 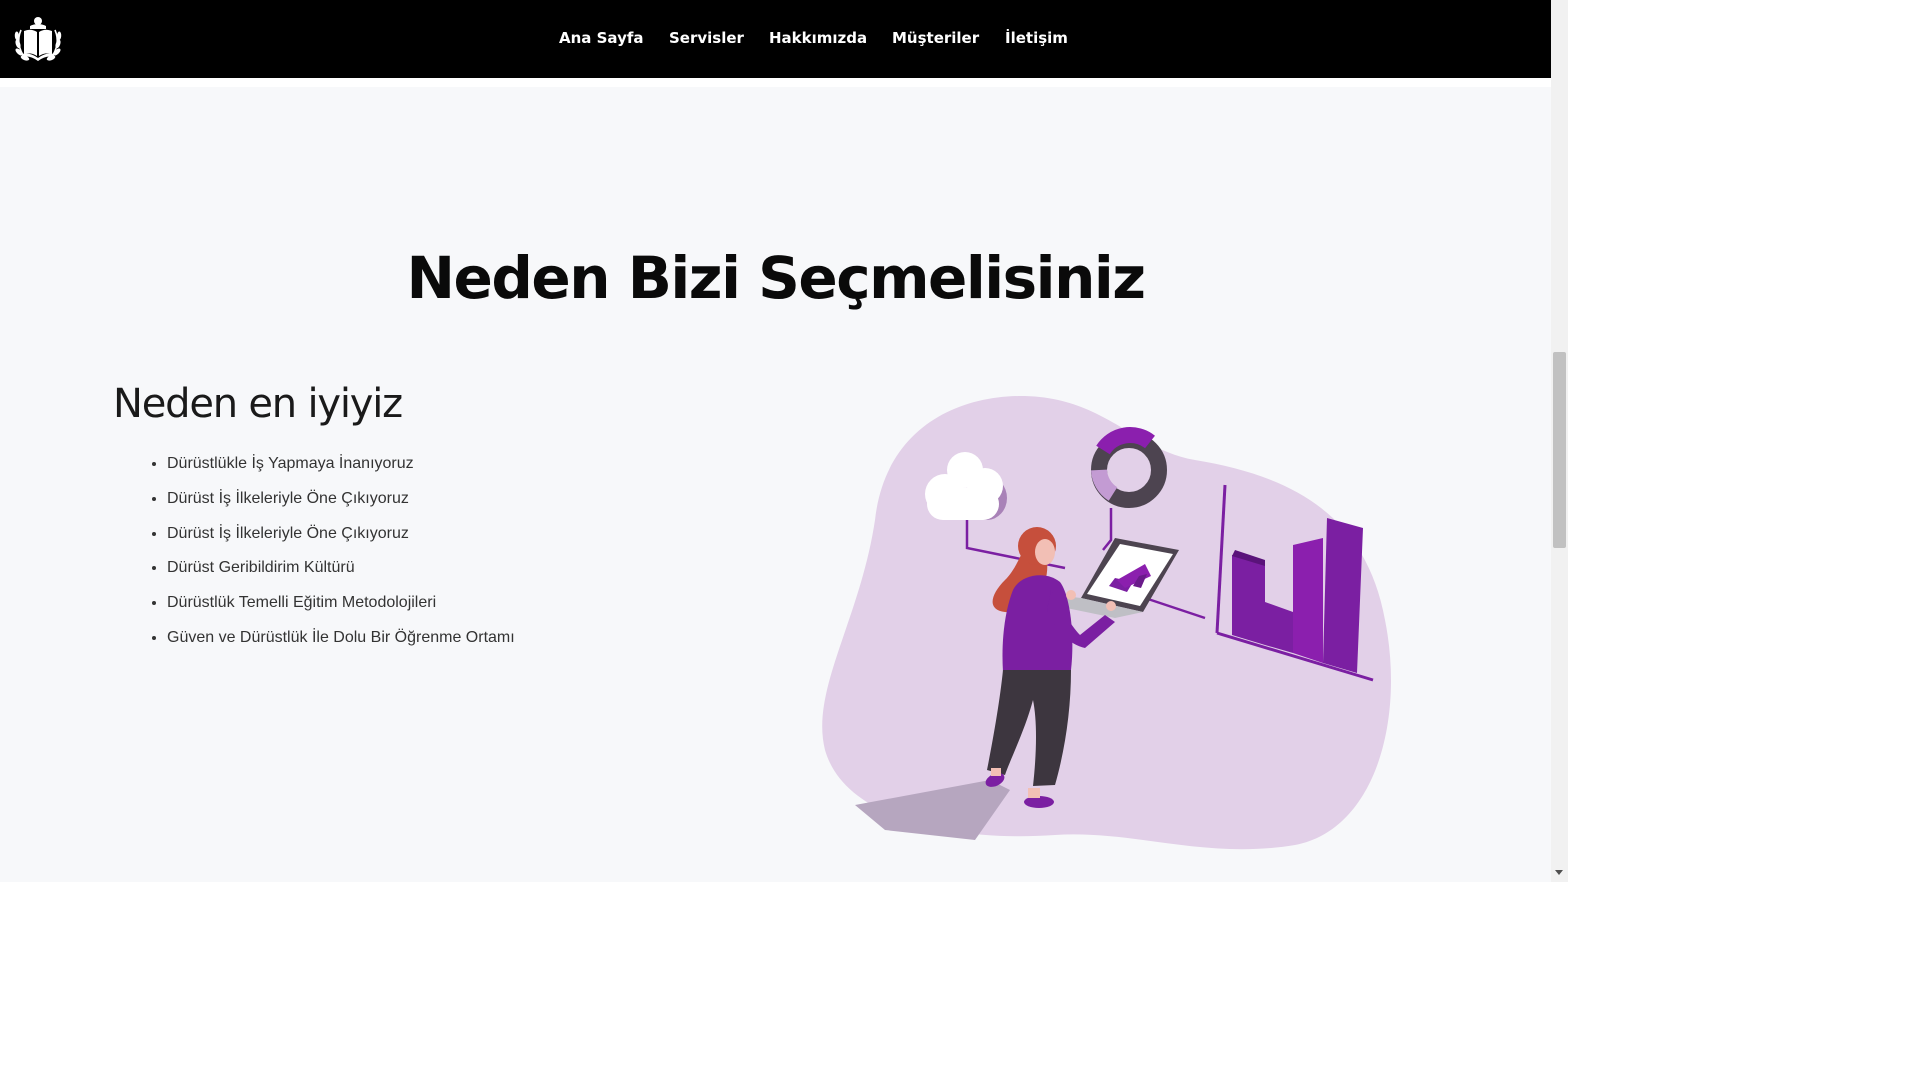 What do you see at coordinates (341, 570) in the screenshot?
I see `list-item: Dürüst Geribildirim Kültürü` at bounding box center [341, 570].